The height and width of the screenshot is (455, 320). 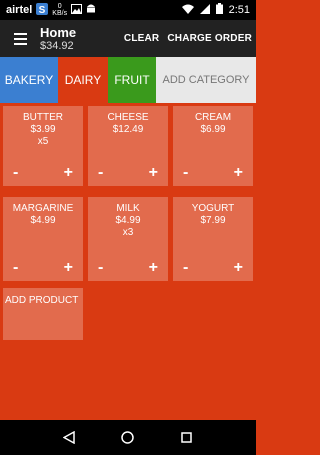 What do you see at coordinates (128, 146) in the screenshot?
I see `product-card-cheese: CHEESE $12.49 - +` at bounding box center [128, 146].